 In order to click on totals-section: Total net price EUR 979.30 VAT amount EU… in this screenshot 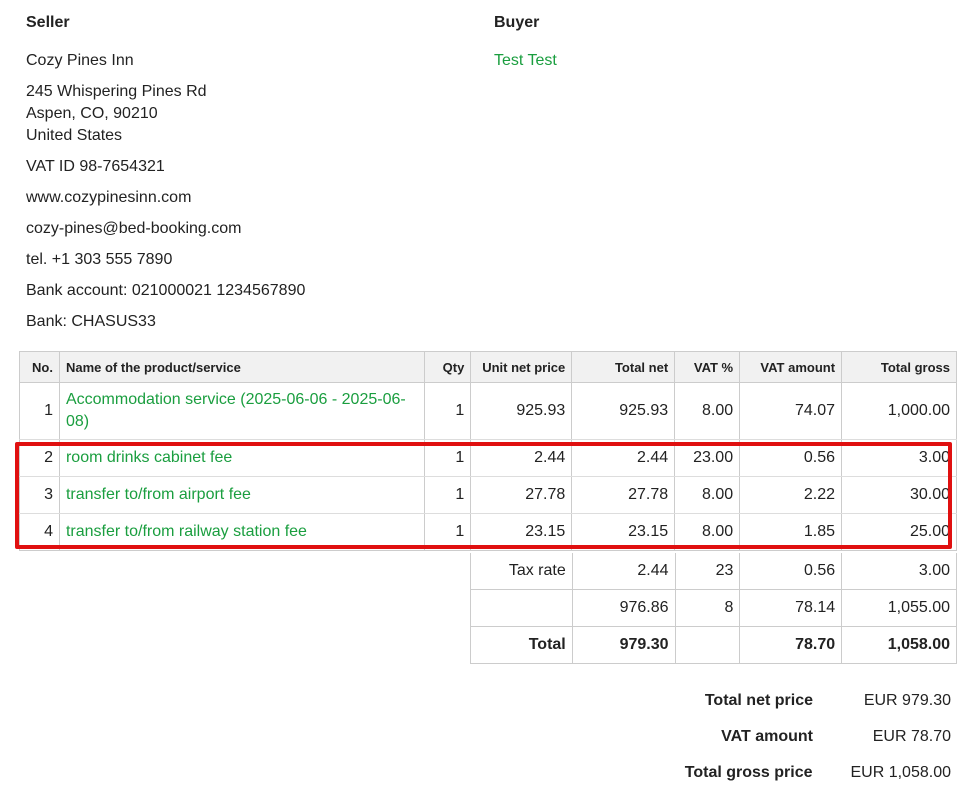, I will do `click(818, 737)`.